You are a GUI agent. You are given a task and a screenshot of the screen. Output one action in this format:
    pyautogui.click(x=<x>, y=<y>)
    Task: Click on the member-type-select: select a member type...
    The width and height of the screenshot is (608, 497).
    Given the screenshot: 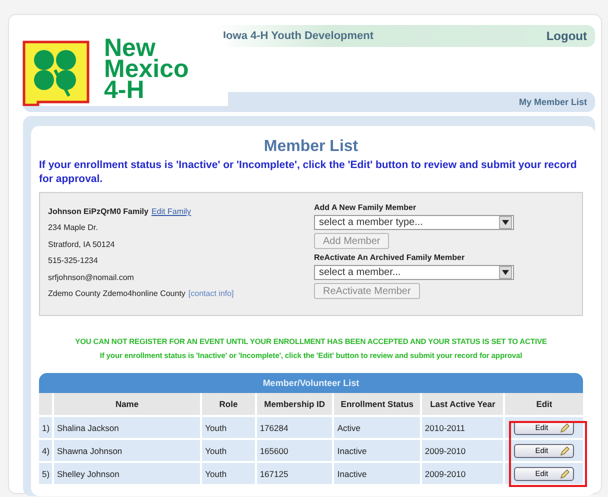 What is the action you would take?
    pyautogui.click(x=414, y=222)
    